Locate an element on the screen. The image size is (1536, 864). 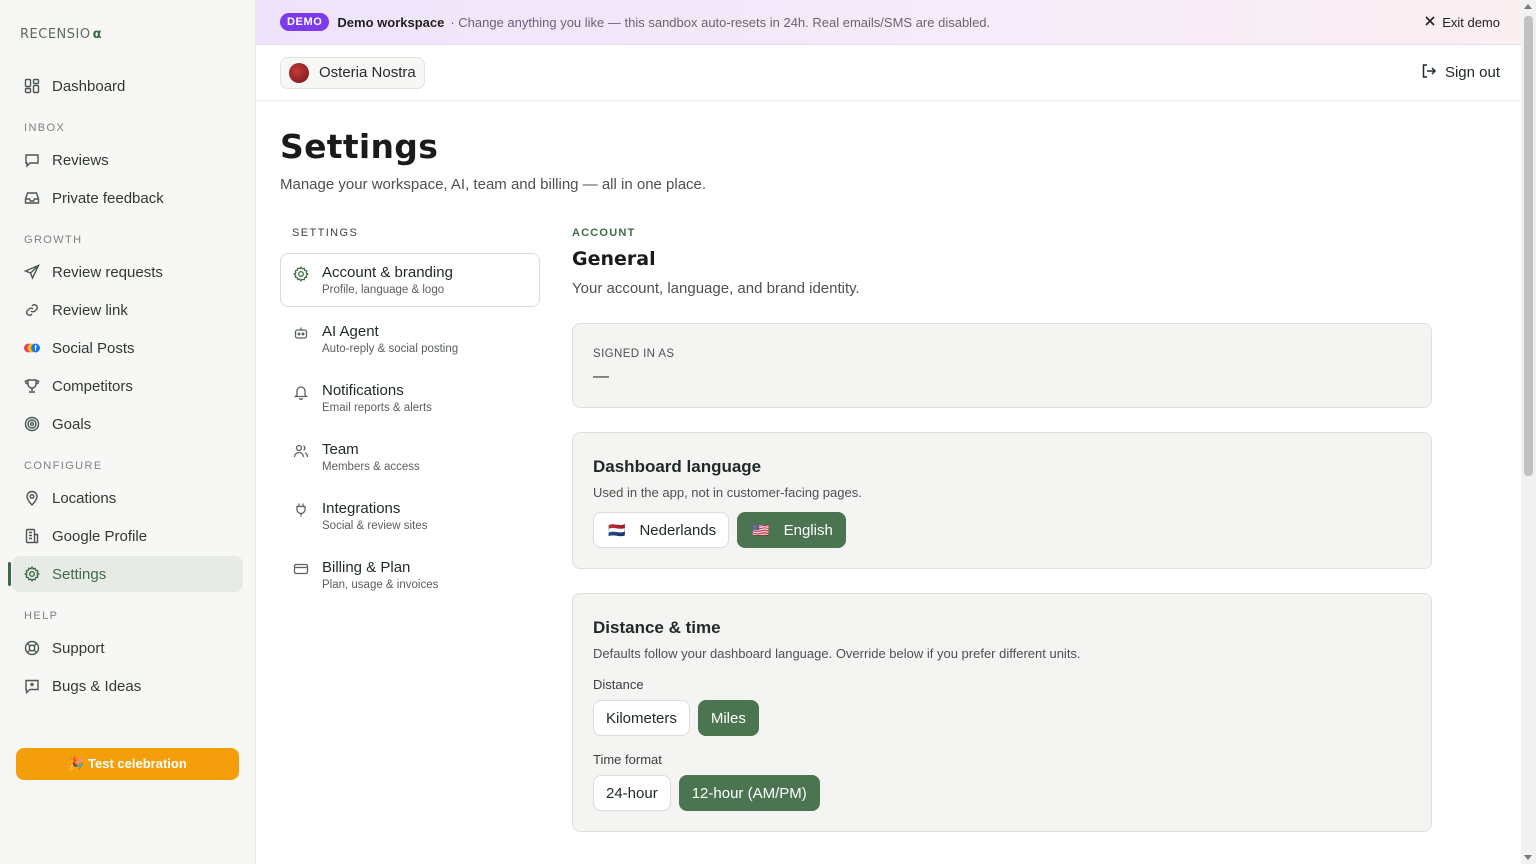
sidebar-item-label: Goals is located at coordinates (72, 424).